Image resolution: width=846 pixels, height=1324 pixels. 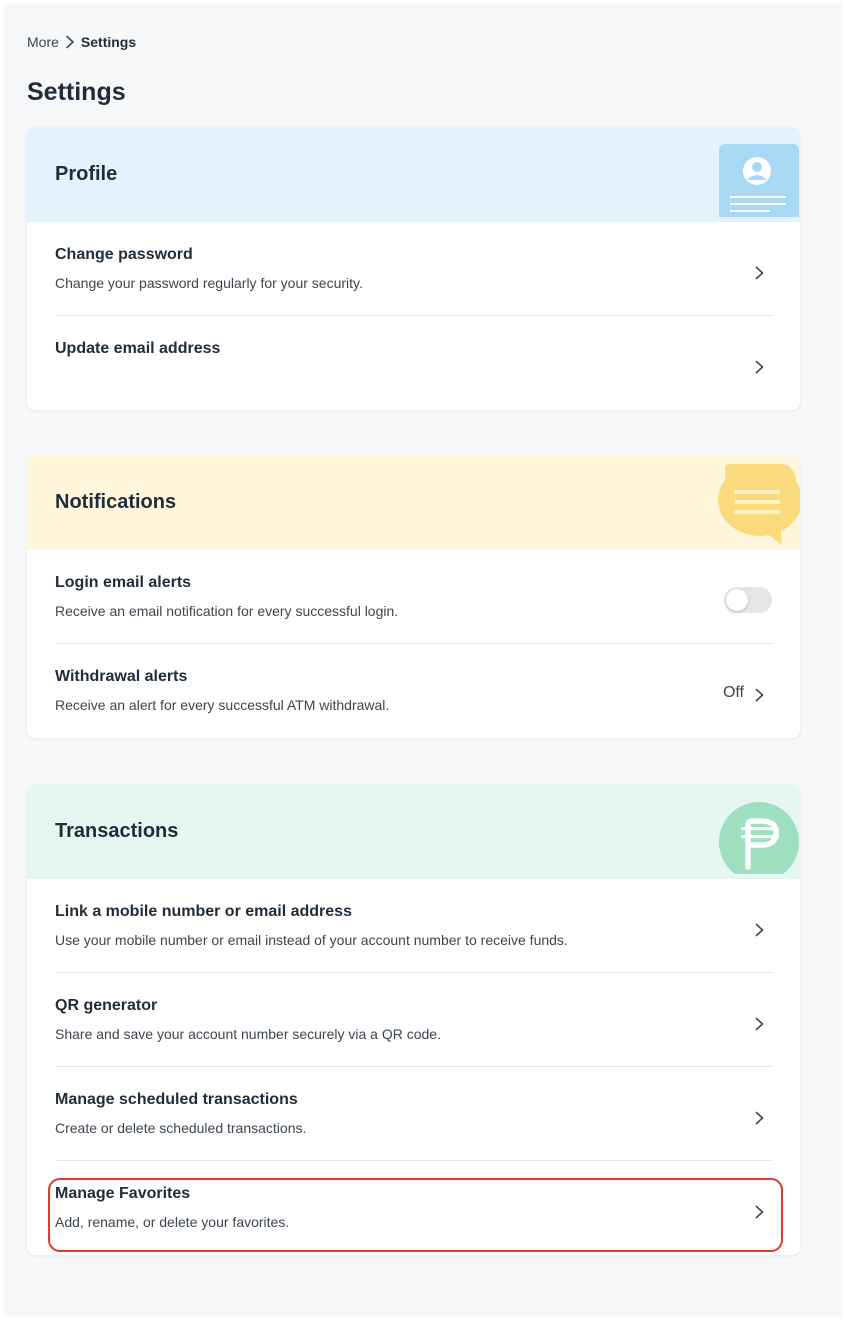 What do you see at coordinates (413, 363) in the screenshot?
I see `update-email-row: Update email address` at bounding box center [413, 363].